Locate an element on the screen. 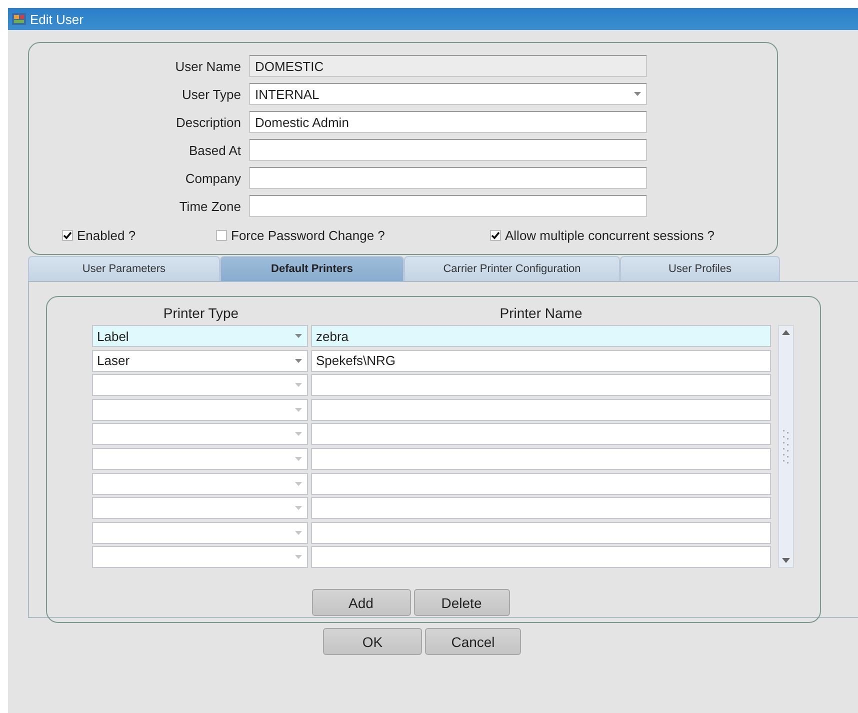 Image resolution: width=858 pixels, height=713 pixels. scroll-down-icon is located at coordinates (786, 560).